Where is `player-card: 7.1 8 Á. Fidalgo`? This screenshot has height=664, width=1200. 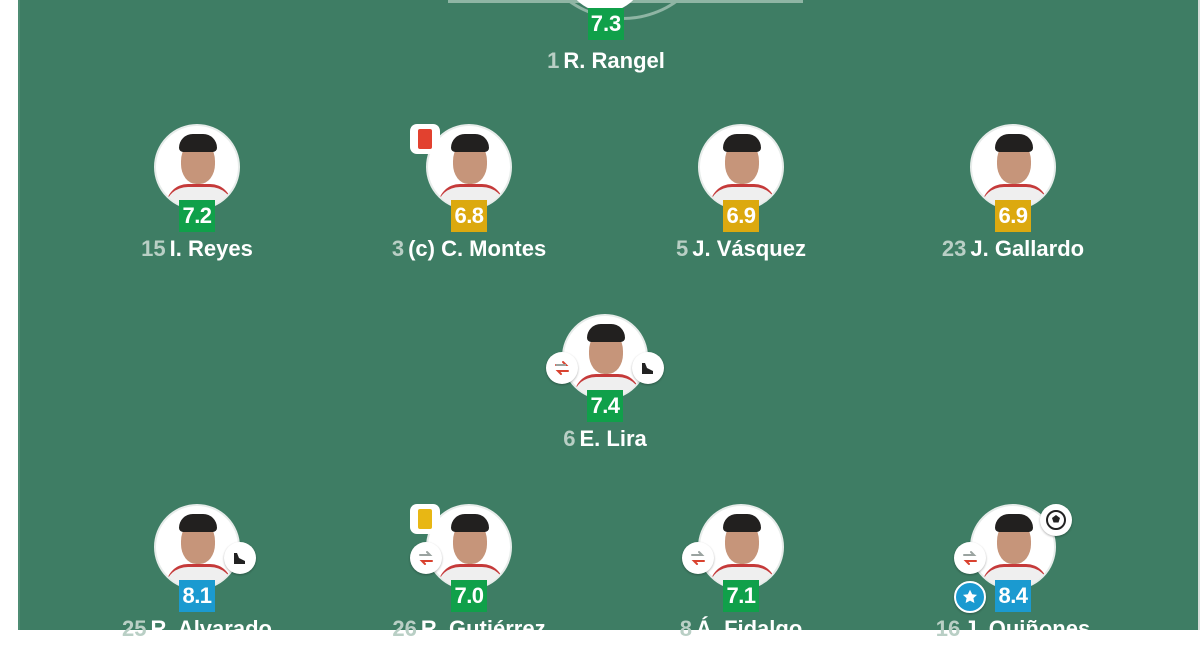
player-card: 7.1 8 Á. Fidalgo is located at coordinates (742, 584).